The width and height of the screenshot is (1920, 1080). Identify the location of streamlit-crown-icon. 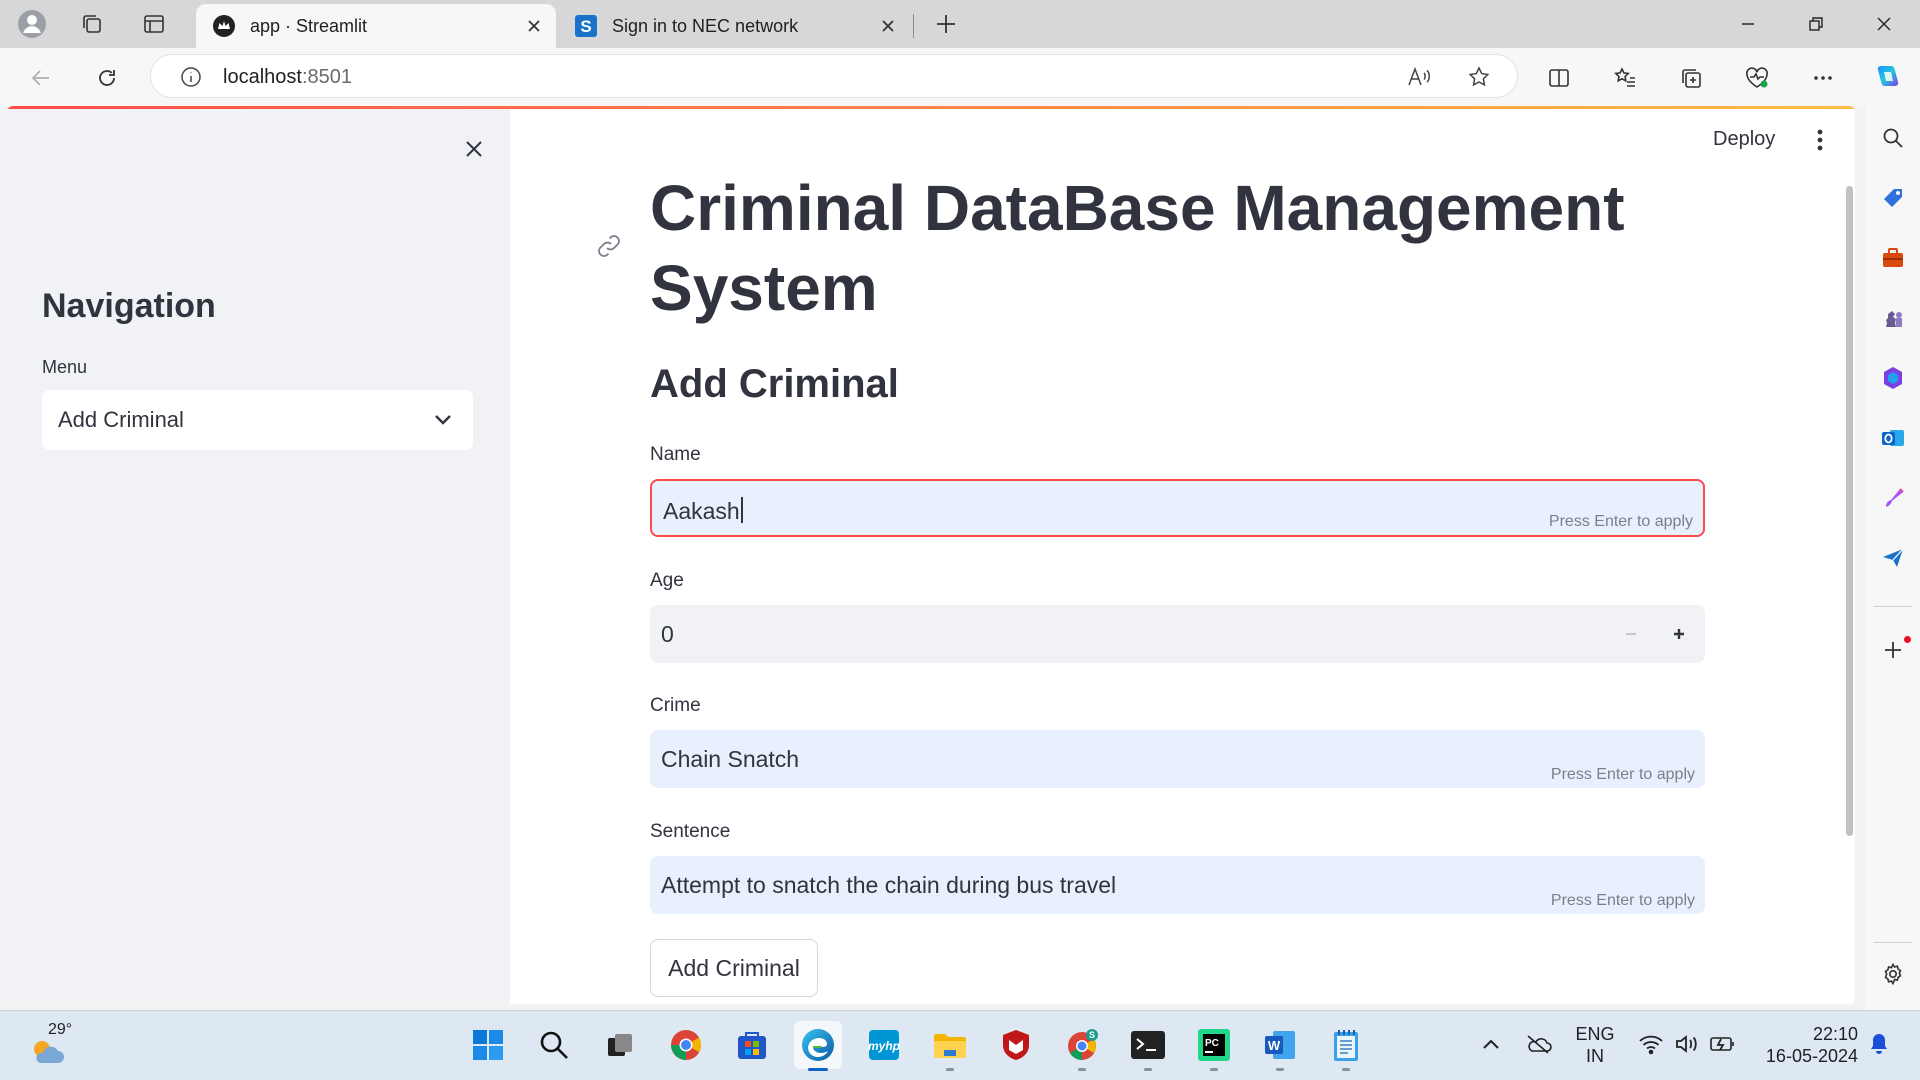
(224, 26).